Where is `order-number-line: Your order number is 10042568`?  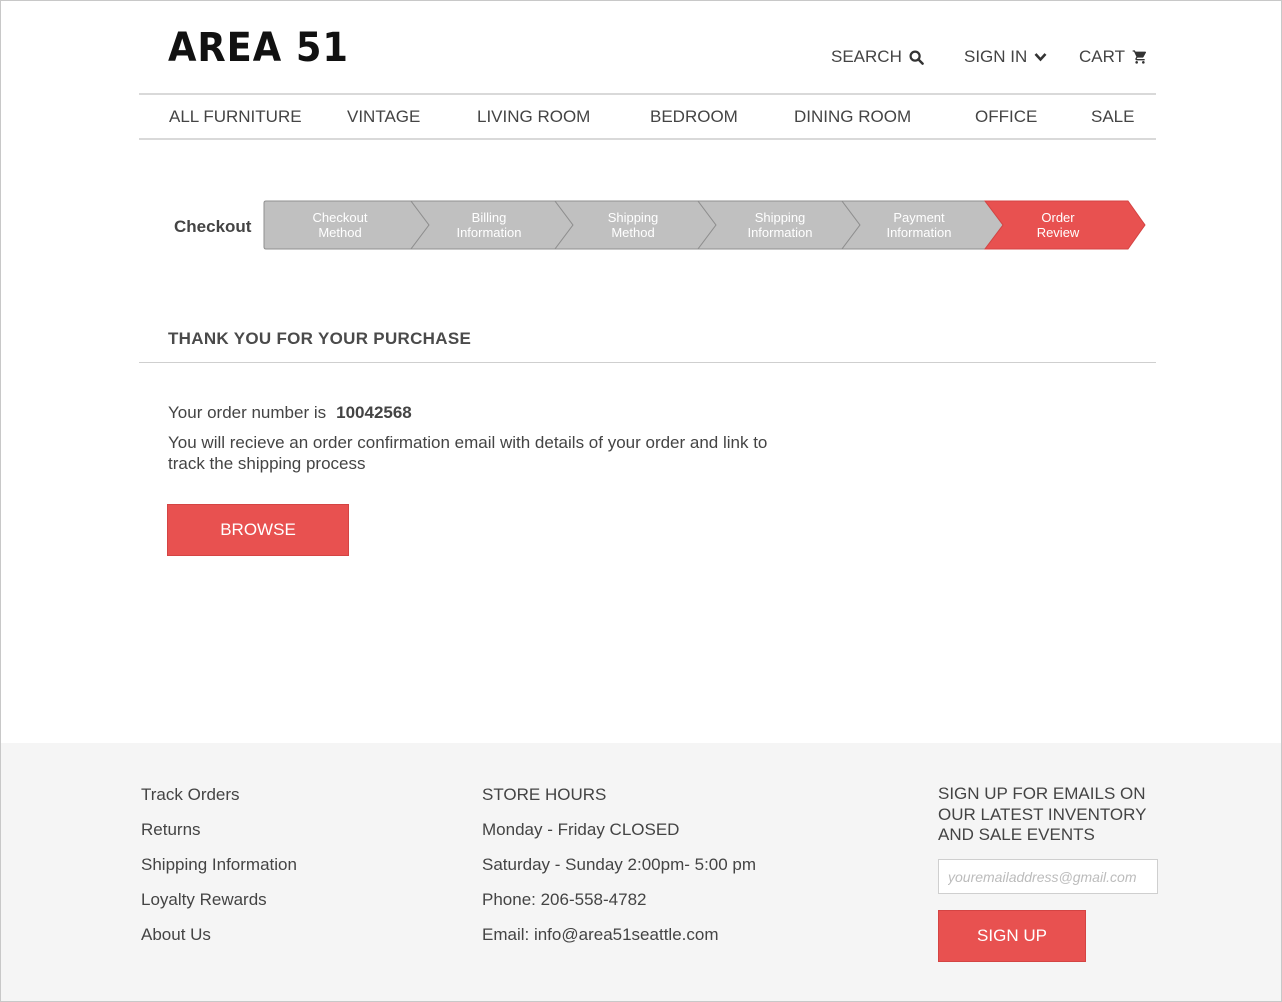
order-number-line: Your order number is 10042568 is located at coordinates (290, 413).